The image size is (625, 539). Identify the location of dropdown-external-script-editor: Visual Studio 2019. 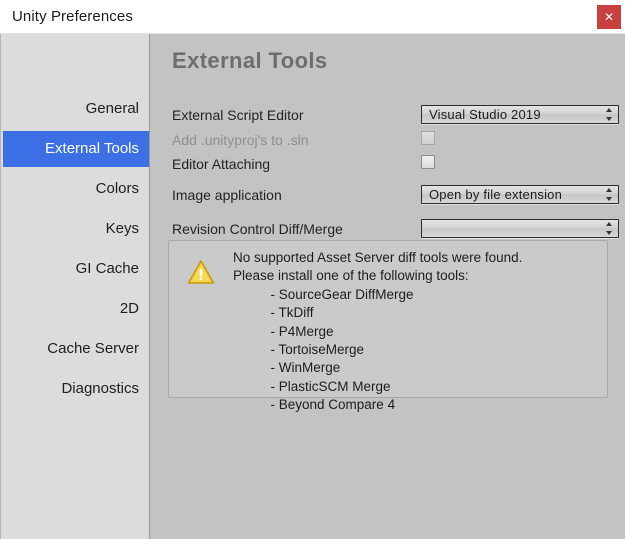
(520, 114).